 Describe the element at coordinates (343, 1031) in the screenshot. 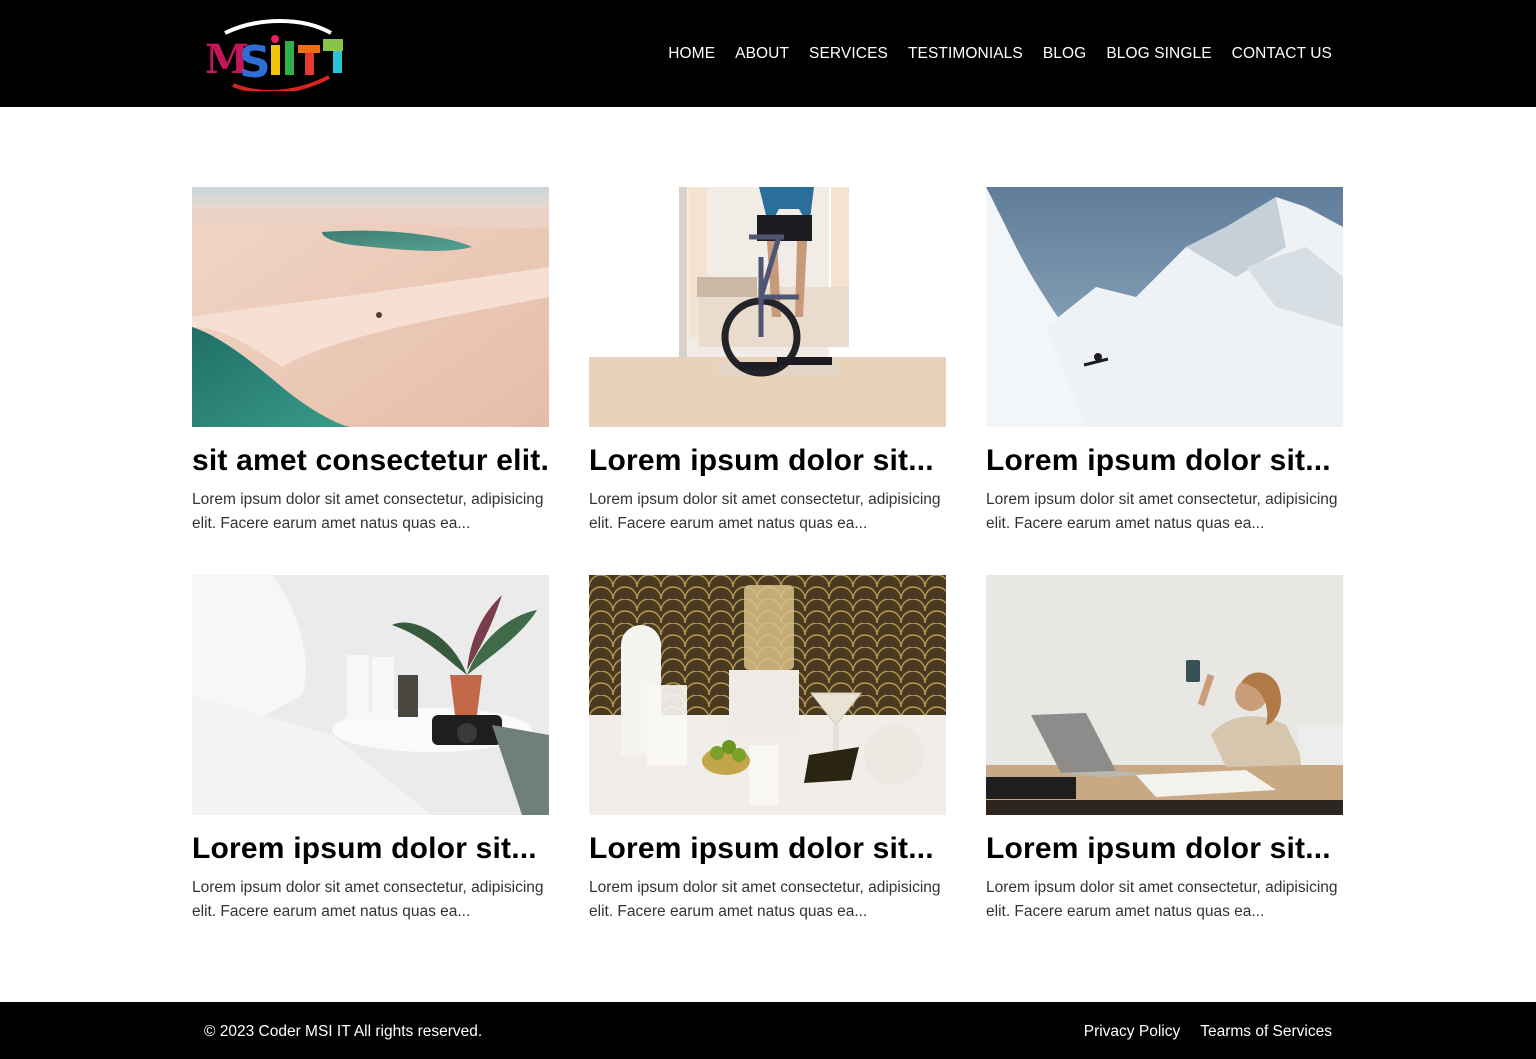

I see `copyright-text: © 2023 Coder MSI IT All rights reserved.` at that location.